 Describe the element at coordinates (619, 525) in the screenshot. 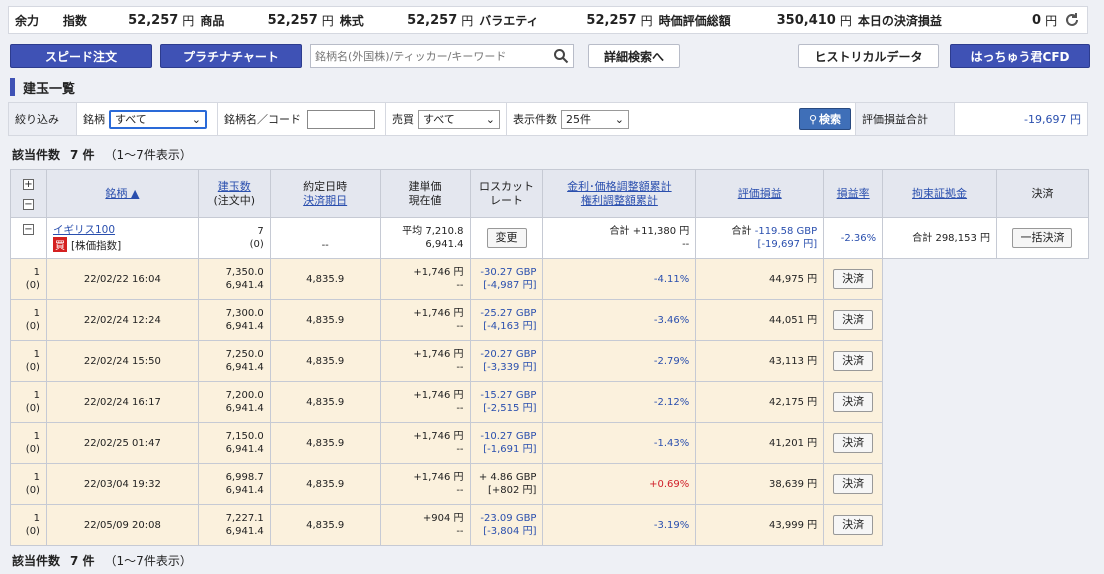

I see `pl-rate: -3.19%` at that location.